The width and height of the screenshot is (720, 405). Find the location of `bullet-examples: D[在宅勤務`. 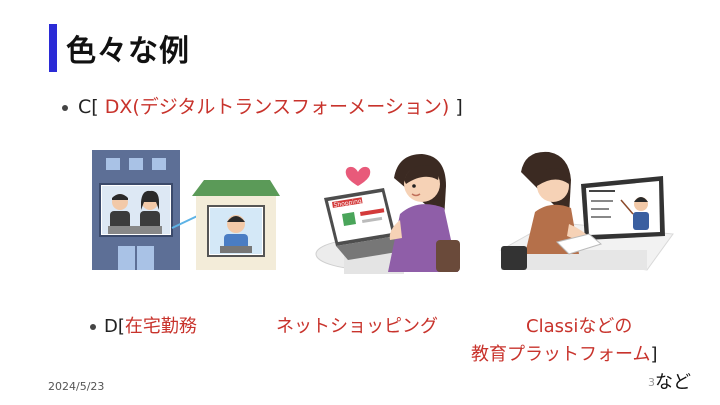

bullet-examples: D[在宅勤務 is located at coordinates (143, 325).